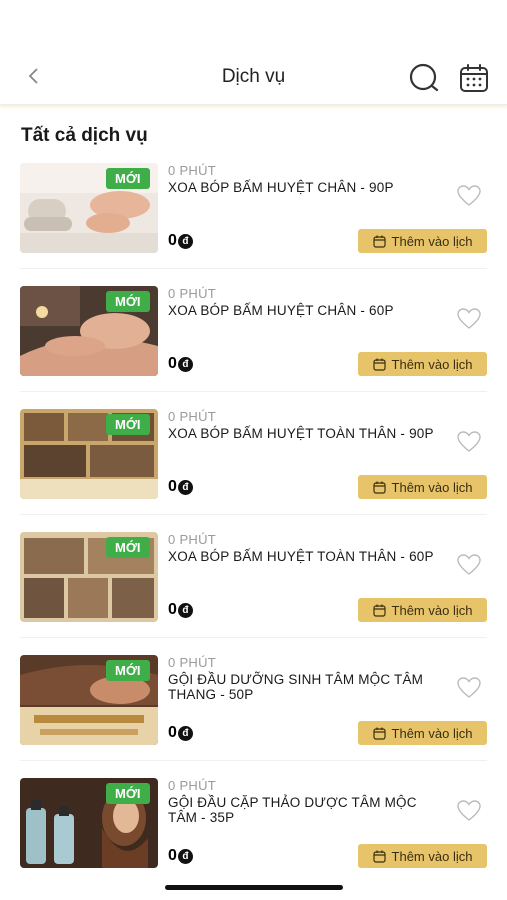 Image resolution: width=507 pixels, height=900 pixels. What do you see at coordinates (281, 187) in the screenshot?
I see `service-name: XOA BÓP BẤM HUYỆT CHÂN - 90P` at bounding box center [281, 187].